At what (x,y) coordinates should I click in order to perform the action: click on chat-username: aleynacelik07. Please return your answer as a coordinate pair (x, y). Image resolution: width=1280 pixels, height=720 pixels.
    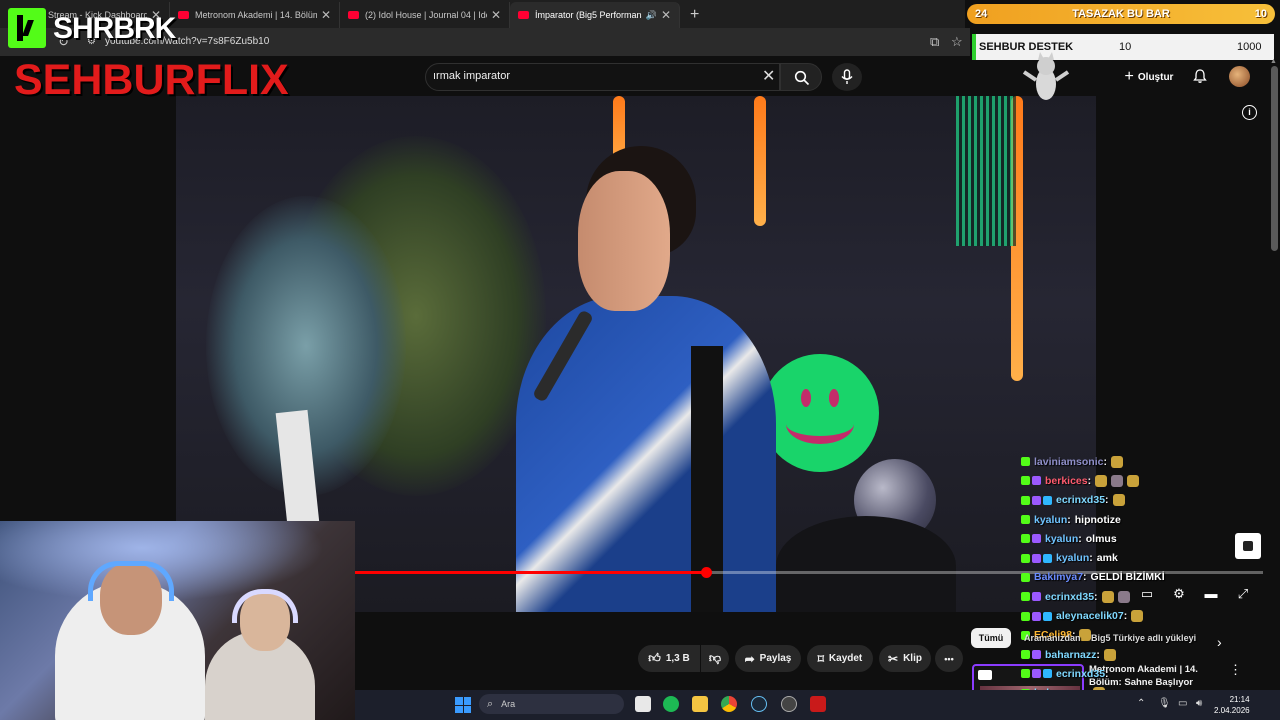
    Looking at the image, I should click on (1090, 616).